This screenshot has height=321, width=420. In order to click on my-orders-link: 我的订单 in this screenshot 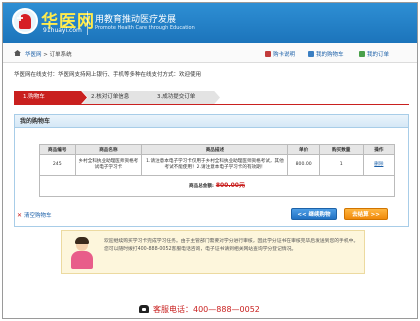, I will do `click(374, 54)`.